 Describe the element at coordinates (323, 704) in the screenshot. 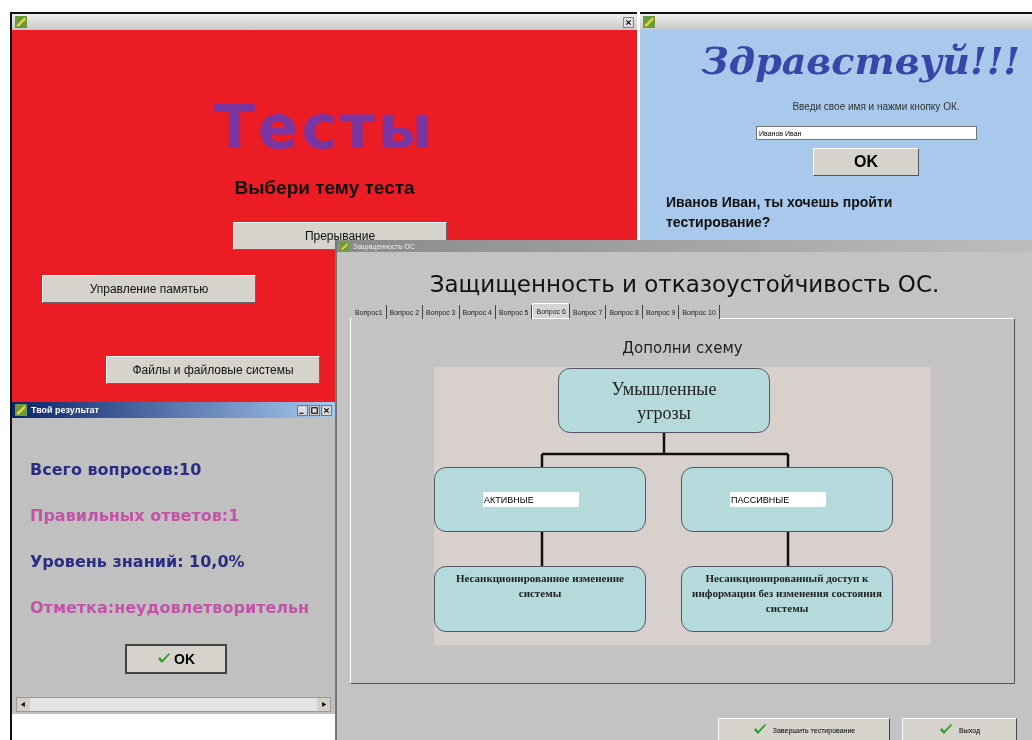

I see `scroll-right-icon` at that location.